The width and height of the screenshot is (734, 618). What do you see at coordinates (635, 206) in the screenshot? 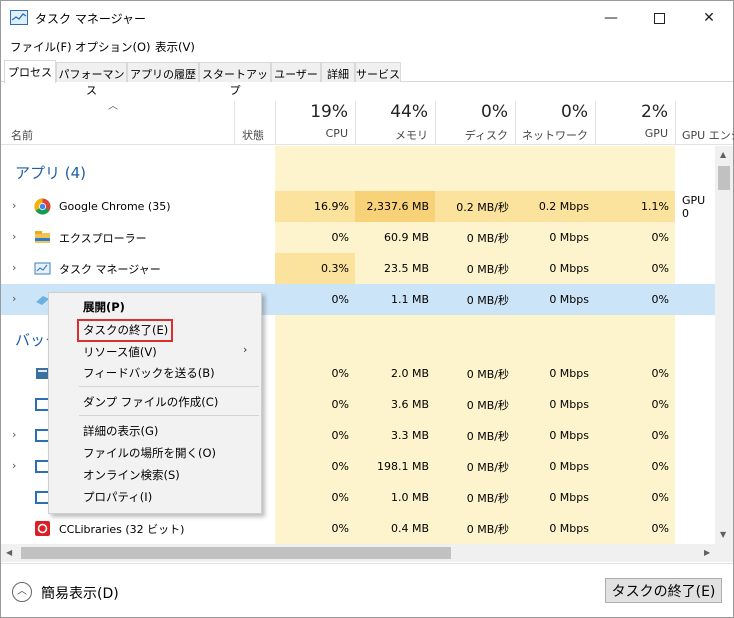
I see `cell-gpu: 1.1%` at bounding box center [635, 206].